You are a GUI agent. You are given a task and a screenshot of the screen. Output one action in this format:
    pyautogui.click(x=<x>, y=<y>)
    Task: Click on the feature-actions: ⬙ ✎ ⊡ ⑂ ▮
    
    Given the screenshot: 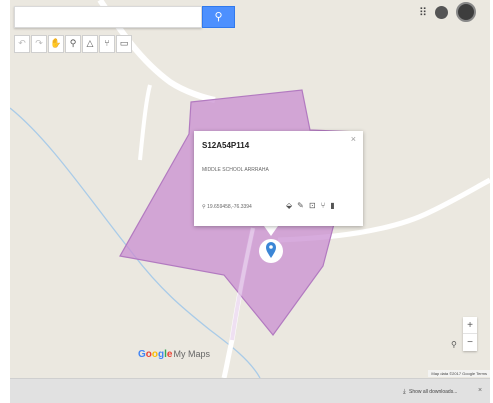 What is the action you would take?
    pyautogui.click(x=313, y=205)
    